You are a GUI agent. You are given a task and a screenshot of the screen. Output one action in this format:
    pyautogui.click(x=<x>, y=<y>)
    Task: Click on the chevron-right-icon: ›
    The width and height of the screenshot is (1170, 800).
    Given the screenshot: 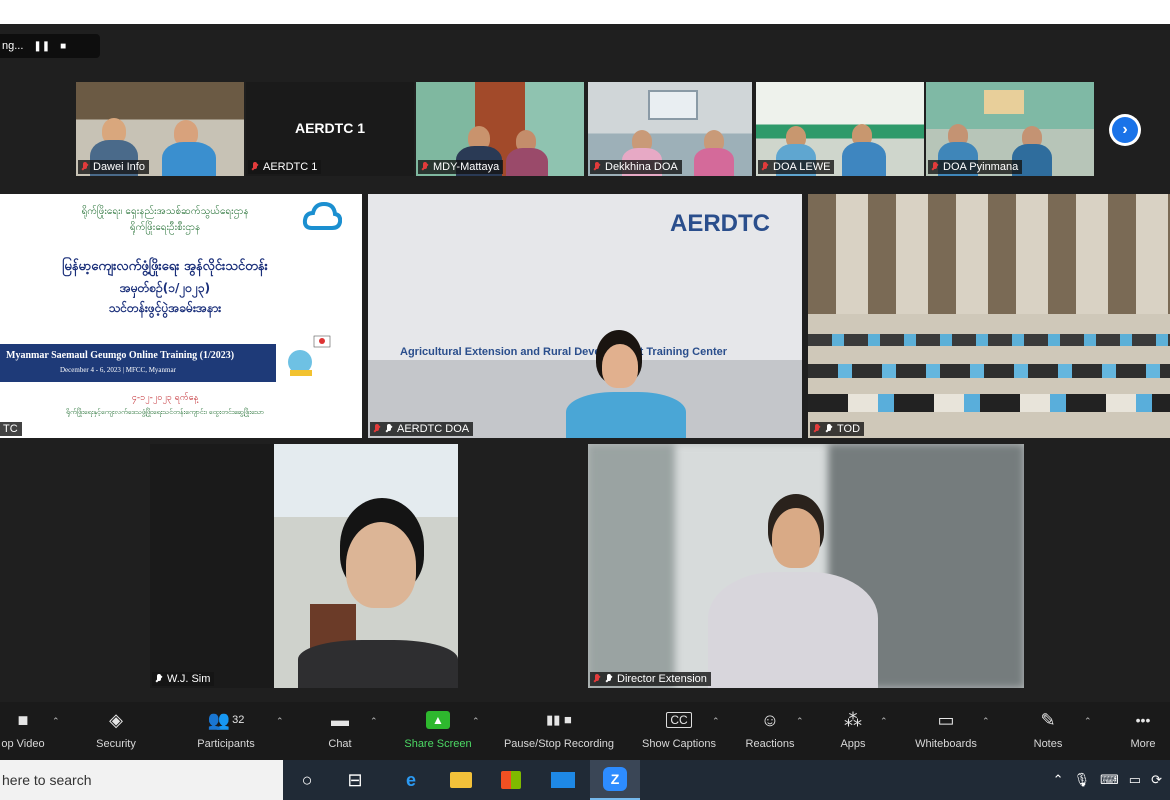 What is the action you would take?
    pyautogui.click(x=1125, y=130)
    